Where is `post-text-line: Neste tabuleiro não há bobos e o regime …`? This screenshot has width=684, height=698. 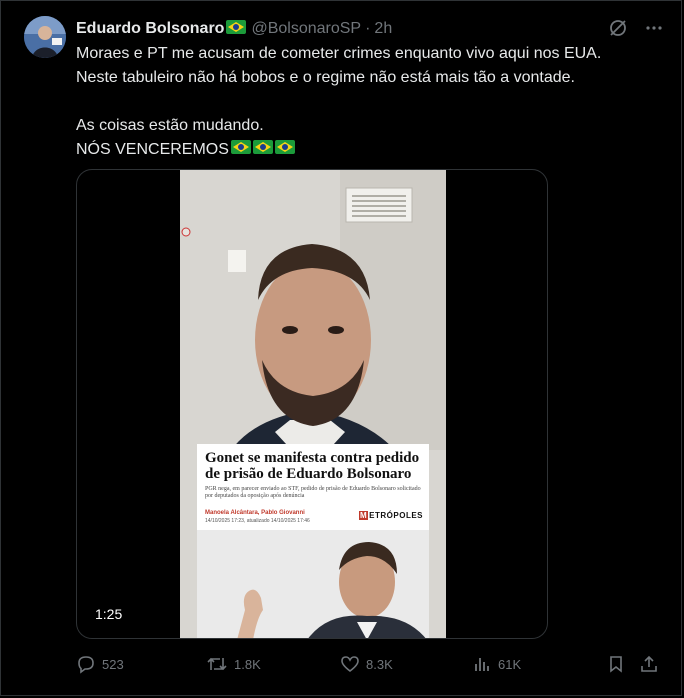 post-text-line: Neste tabuleiro não há bobos e o regime … is located at coordinates (325, 77).